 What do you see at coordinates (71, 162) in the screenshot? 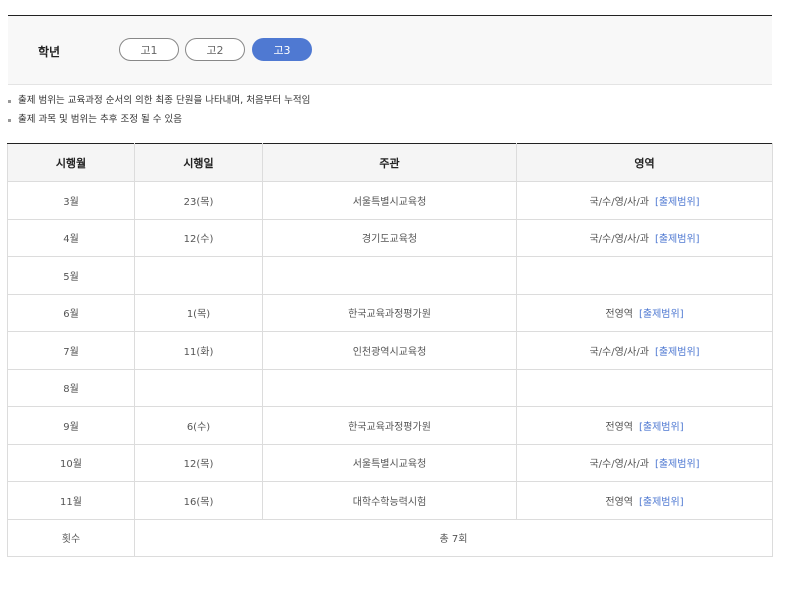
I see `header-month: 시행월` at bounding box center [71, 162].